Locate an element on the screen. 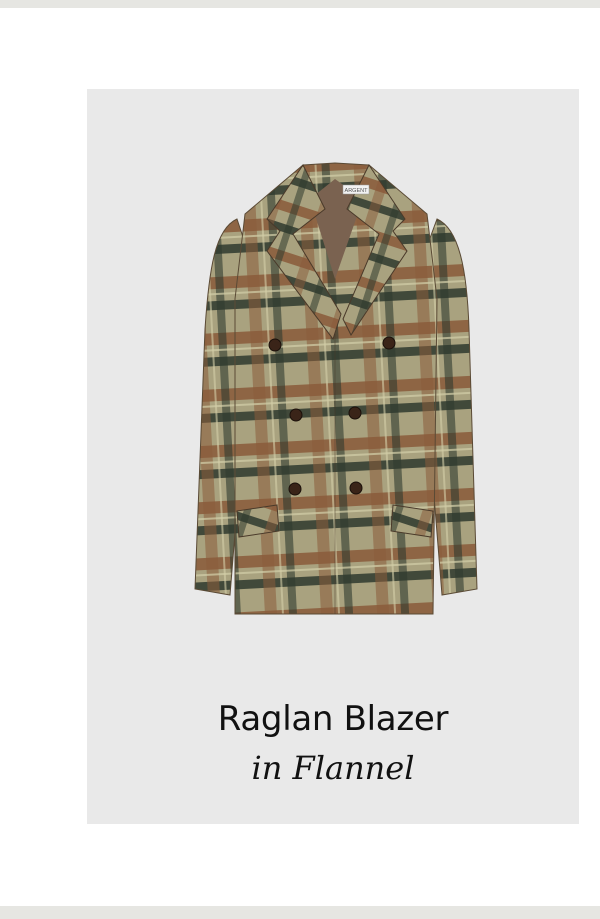 The height and width of the screenshot is (919, 600). label-tag-text: ARGENT is located at coordinates (357, 191).